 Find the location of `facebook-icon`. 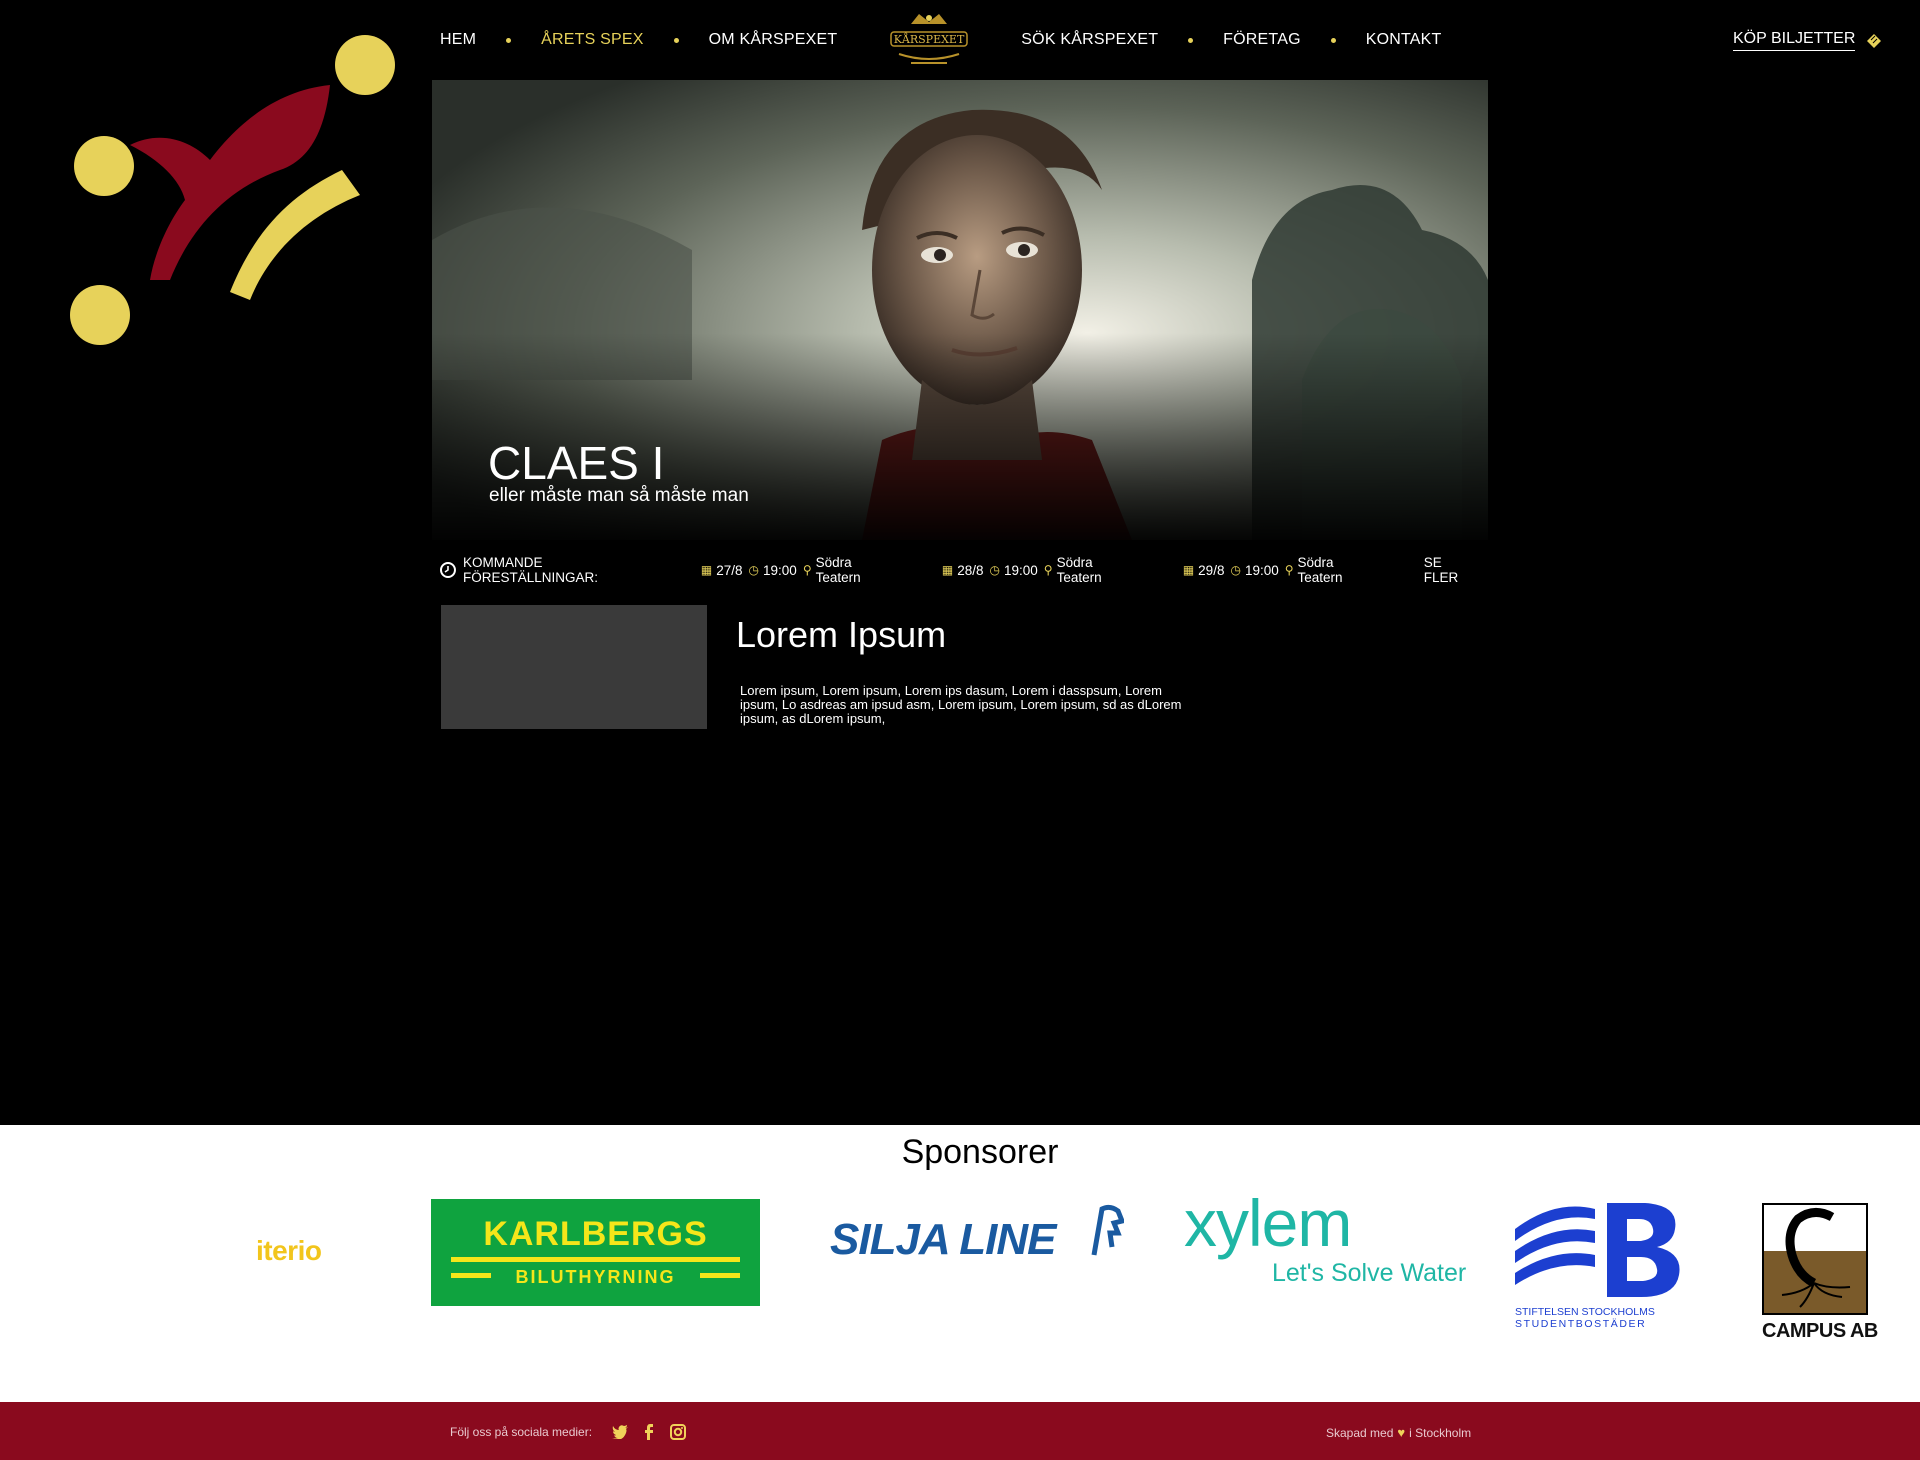

facebook-icon is located at coordinates (649, 1432).